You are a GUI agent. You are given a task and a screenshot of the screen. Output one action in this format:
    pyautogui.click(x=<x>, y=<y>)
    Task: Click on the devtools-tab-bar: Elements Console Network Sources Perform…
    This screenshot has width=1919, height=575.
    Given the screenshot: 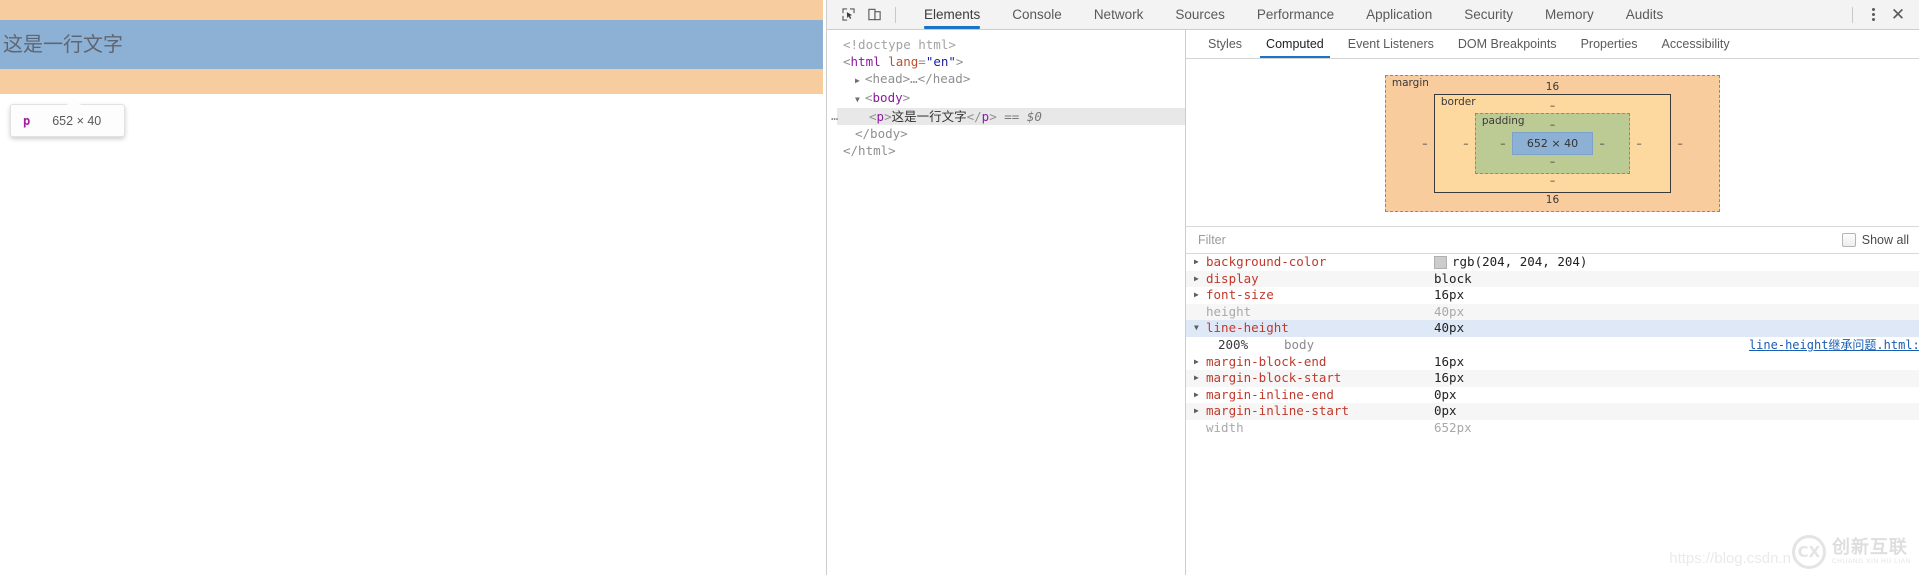 What is the action you would take?
    pyautogui.click(x=1293, y=14)
    